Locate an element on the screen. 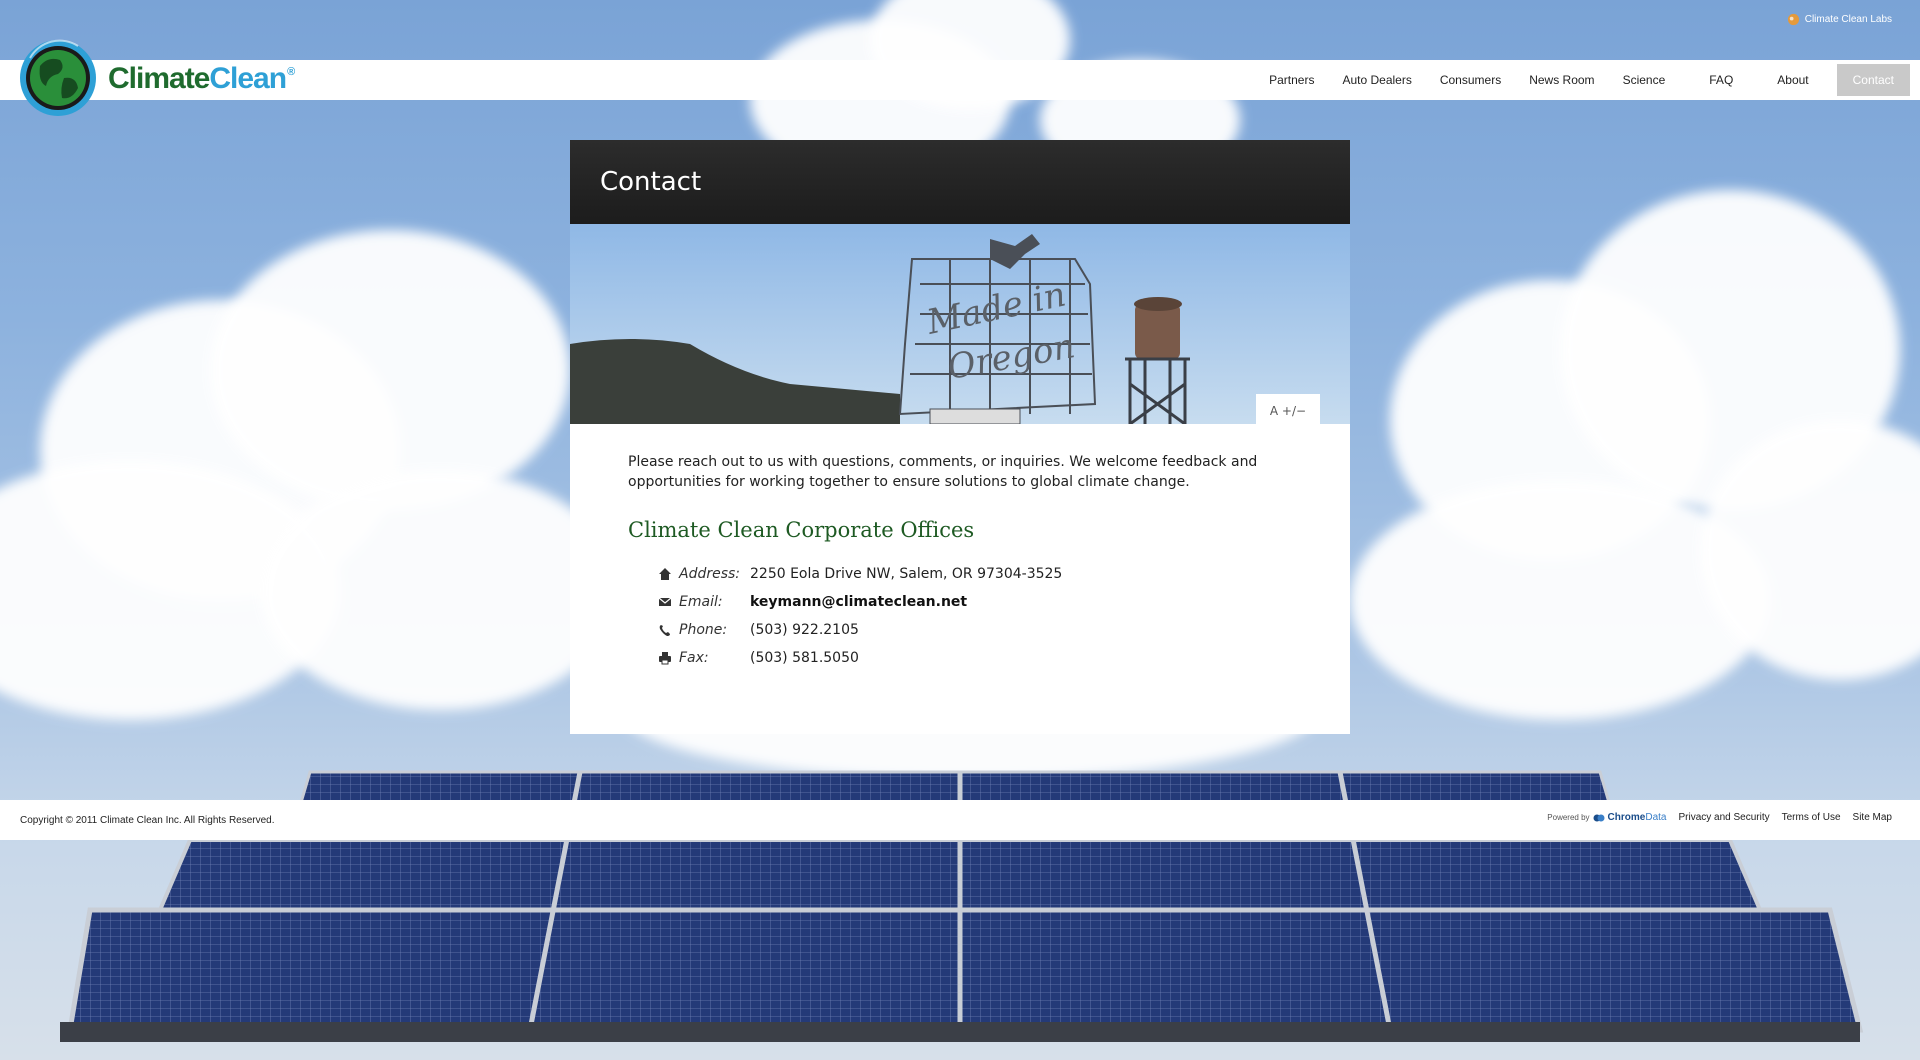  nav-item-contact: Contact is located at coordinates (1873, 80).